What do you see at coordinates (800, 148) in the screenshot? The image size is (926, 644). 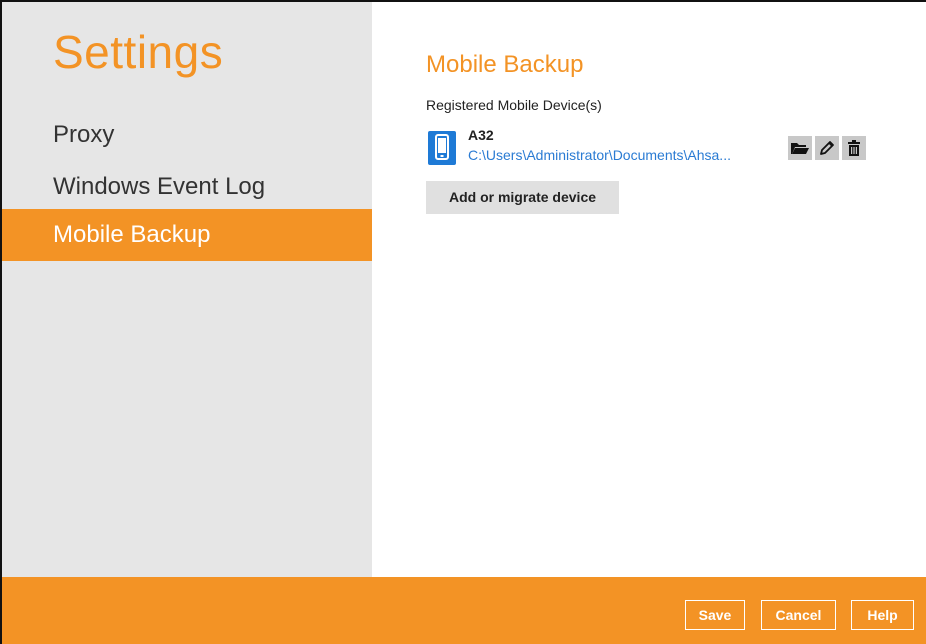 I see `folder-open-icon` at bounding box center [800, 148].